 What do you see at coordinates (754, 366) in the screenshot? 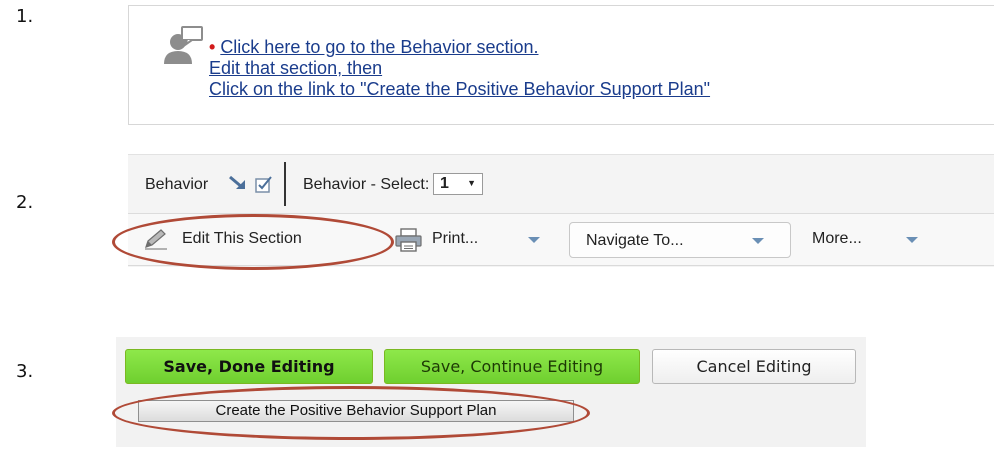
I see `cancel-editing-button: Cancel Editing` at bounding box center [754, 366].